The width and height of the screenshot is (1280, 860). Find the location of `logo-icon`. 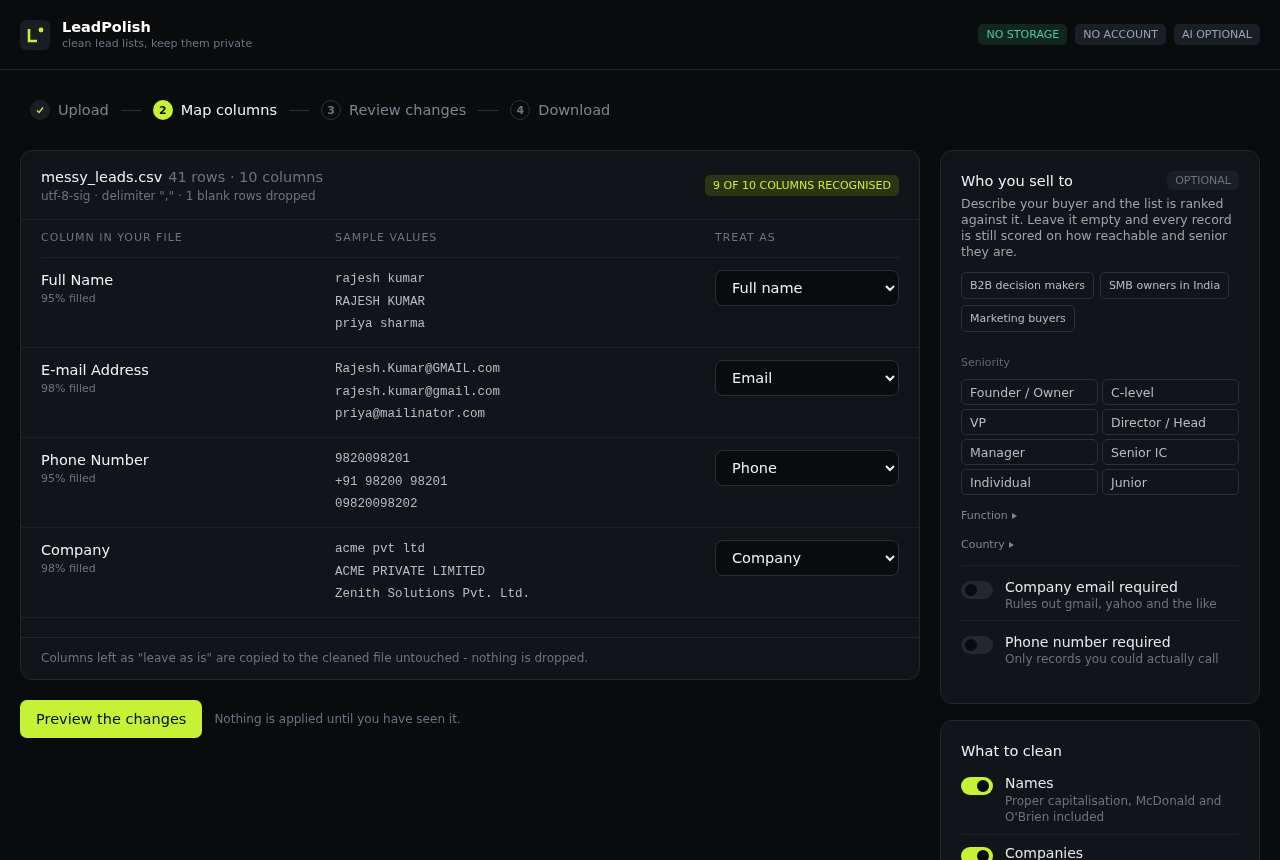

logo-icon is located at coordinates (35, 34).